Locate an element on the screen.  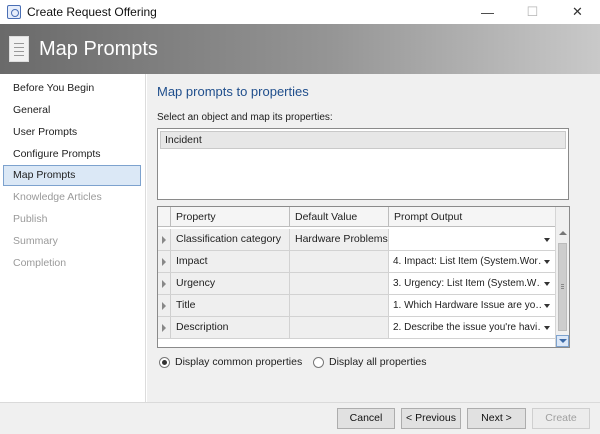
column-header-prompt-output: Prompt Output is located at coordinates (472, 216).